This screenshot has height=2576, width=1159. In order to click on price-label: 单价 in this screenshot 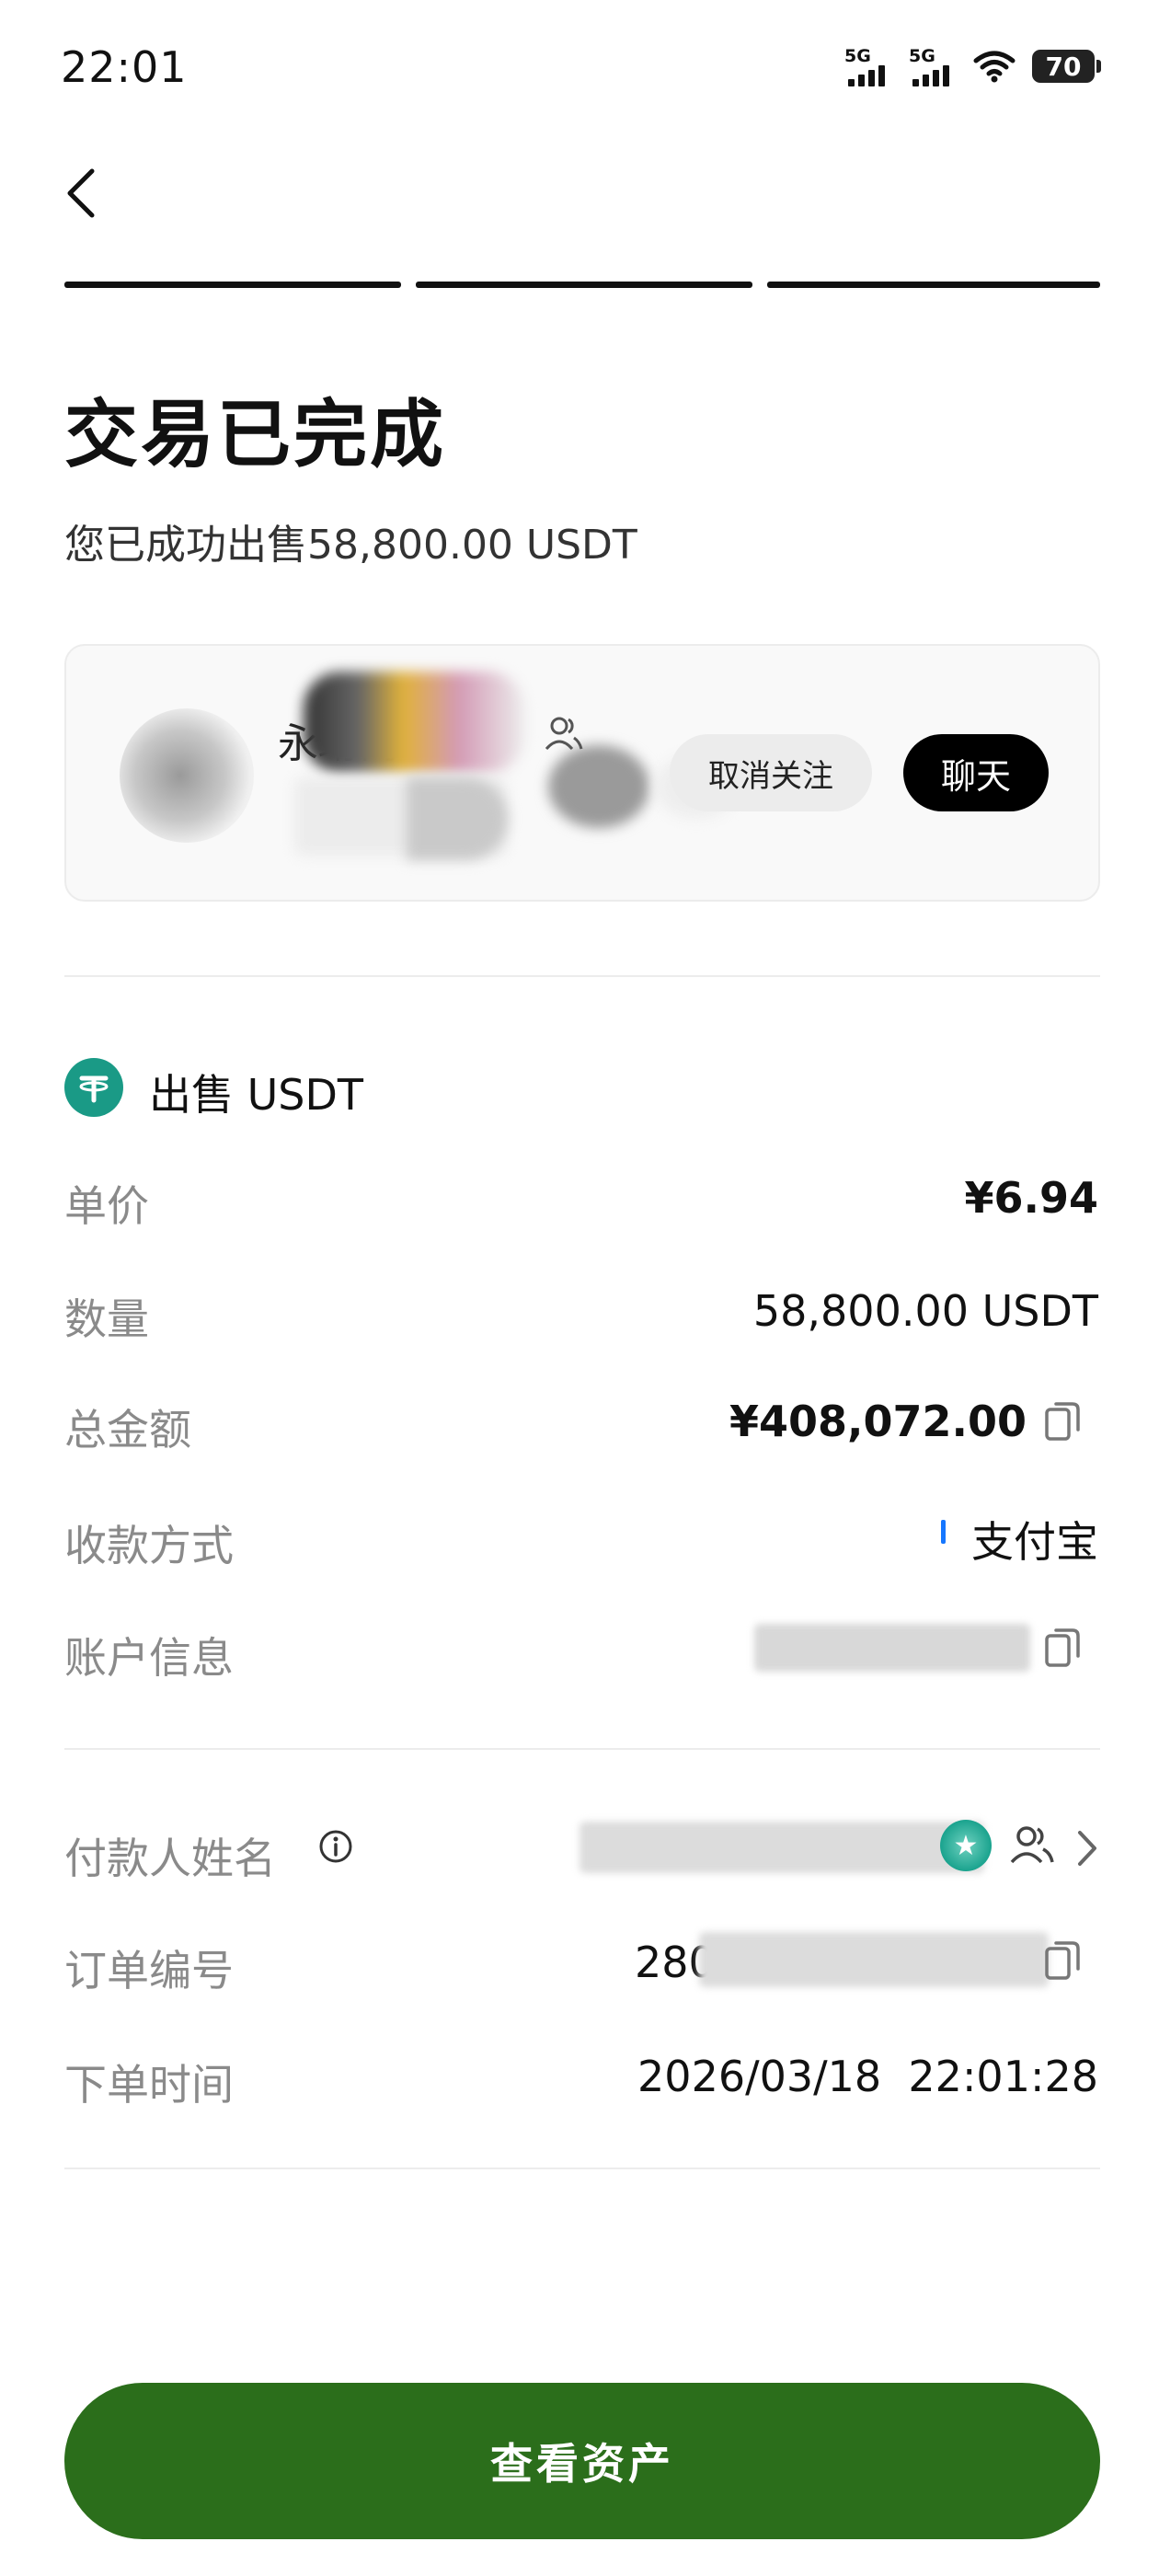, I will do `click(106, 1206)`.